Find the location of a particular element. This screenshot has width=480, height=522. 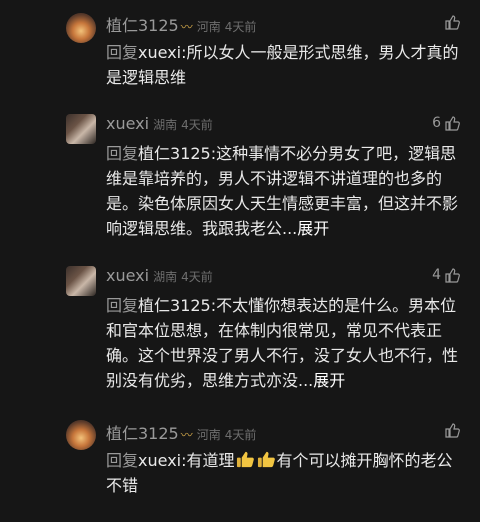

like-button: 4 is located at coordinates (446, 275).